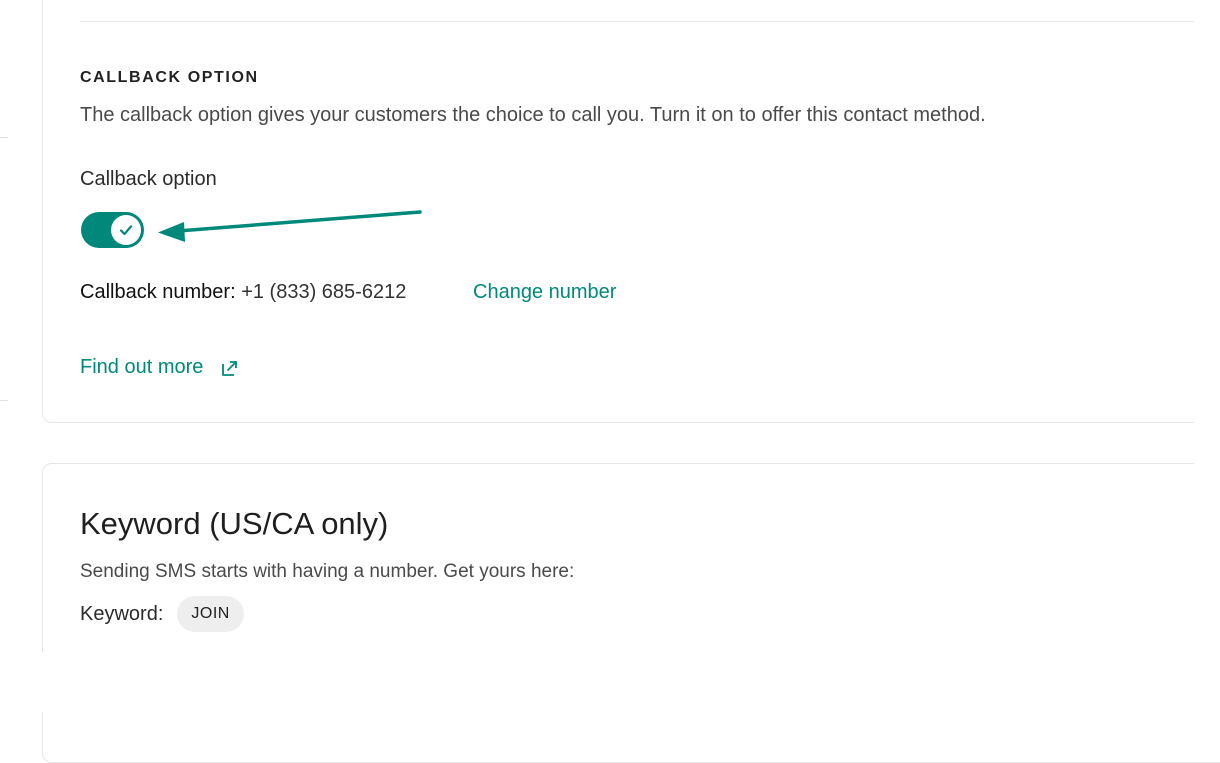 This screenshot has height=763, width=1220. Describe the element at coordinates (169, 77) in the screenshot. I see `callback-section-heading: CALLBACK OPTION` at that location.